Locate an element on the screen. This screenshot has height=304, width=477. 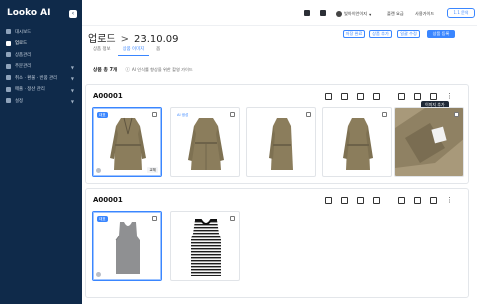
image-thumbnail: AI 생성 is located at coordinates (205, 142).